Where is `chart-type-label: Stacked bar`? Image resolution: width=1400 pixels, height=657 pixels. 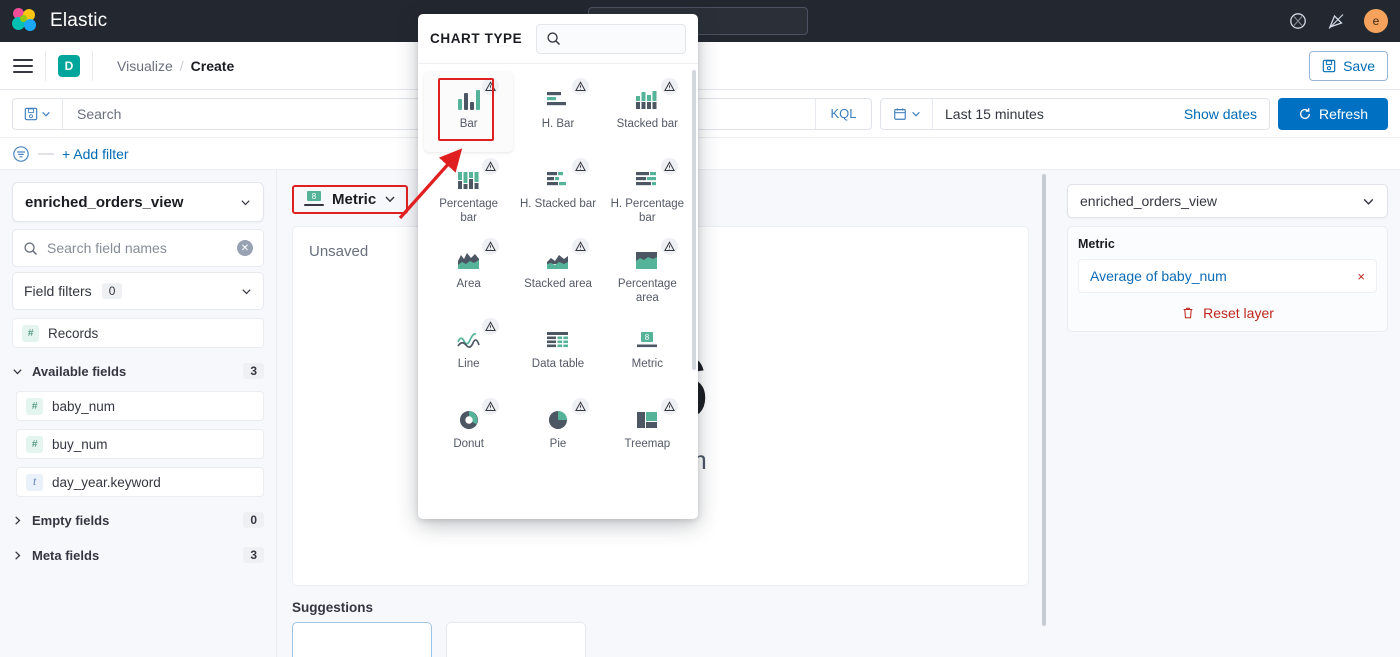
chart-type-label: Stacked bar is located at coordinates (647, 124).